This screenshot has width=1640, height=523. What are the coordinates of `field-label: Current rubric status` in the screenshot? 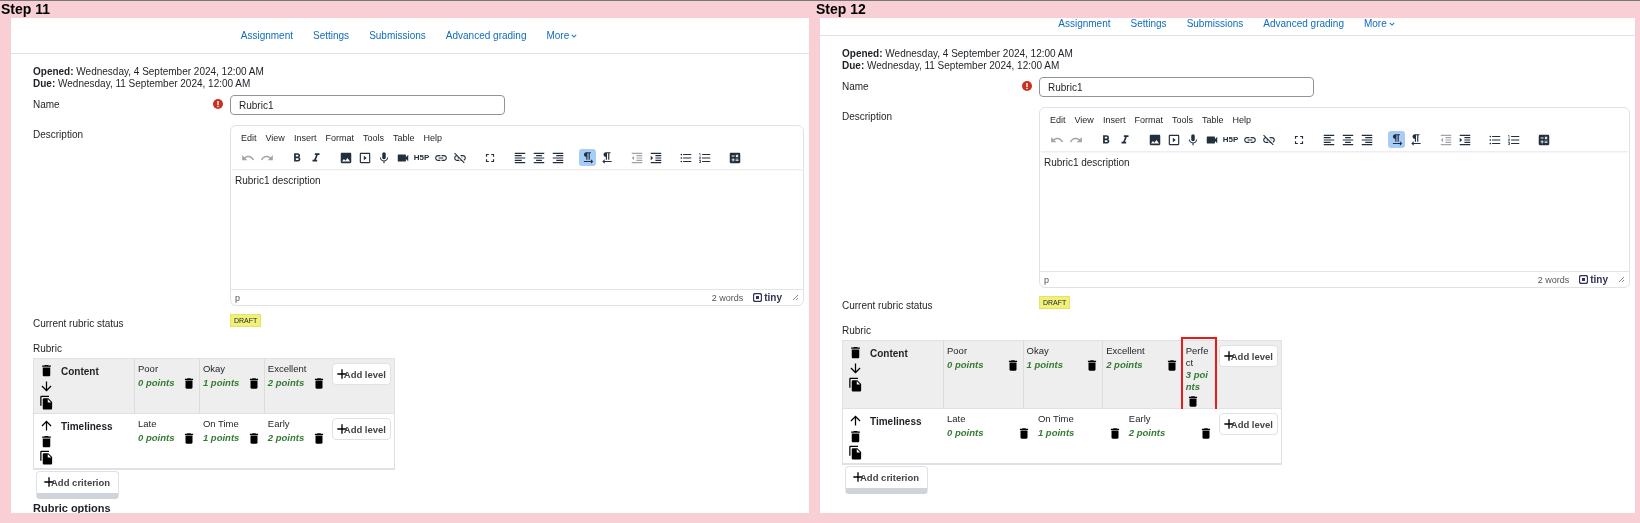 It's located at (78, 323).